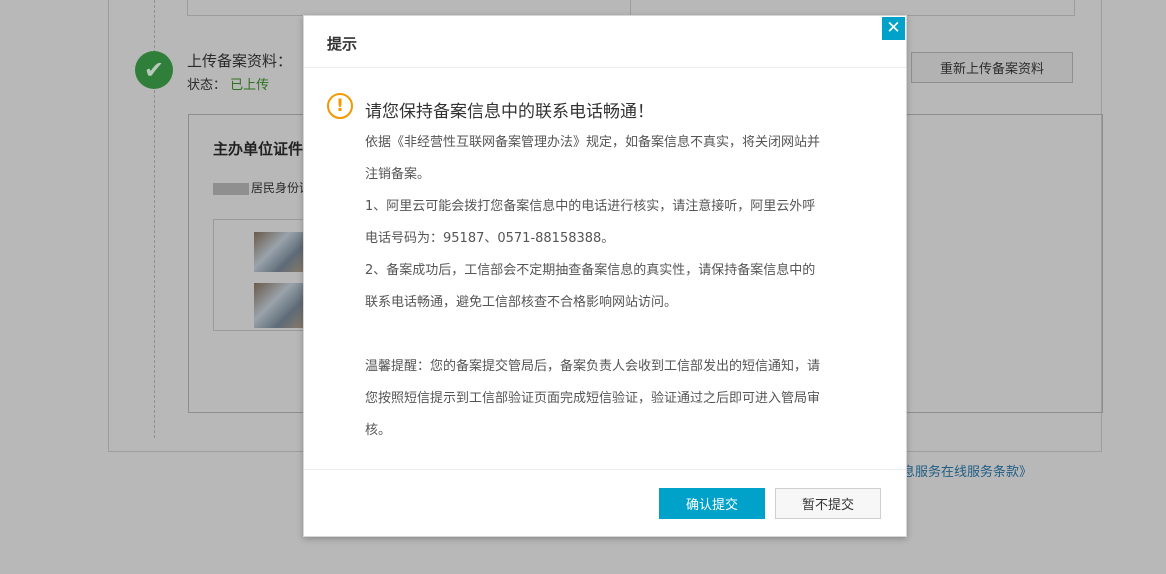 The width and height of the screenshot is (1166, 574). I want to click on exclamation-circle-icon: !, so click(340, 106).